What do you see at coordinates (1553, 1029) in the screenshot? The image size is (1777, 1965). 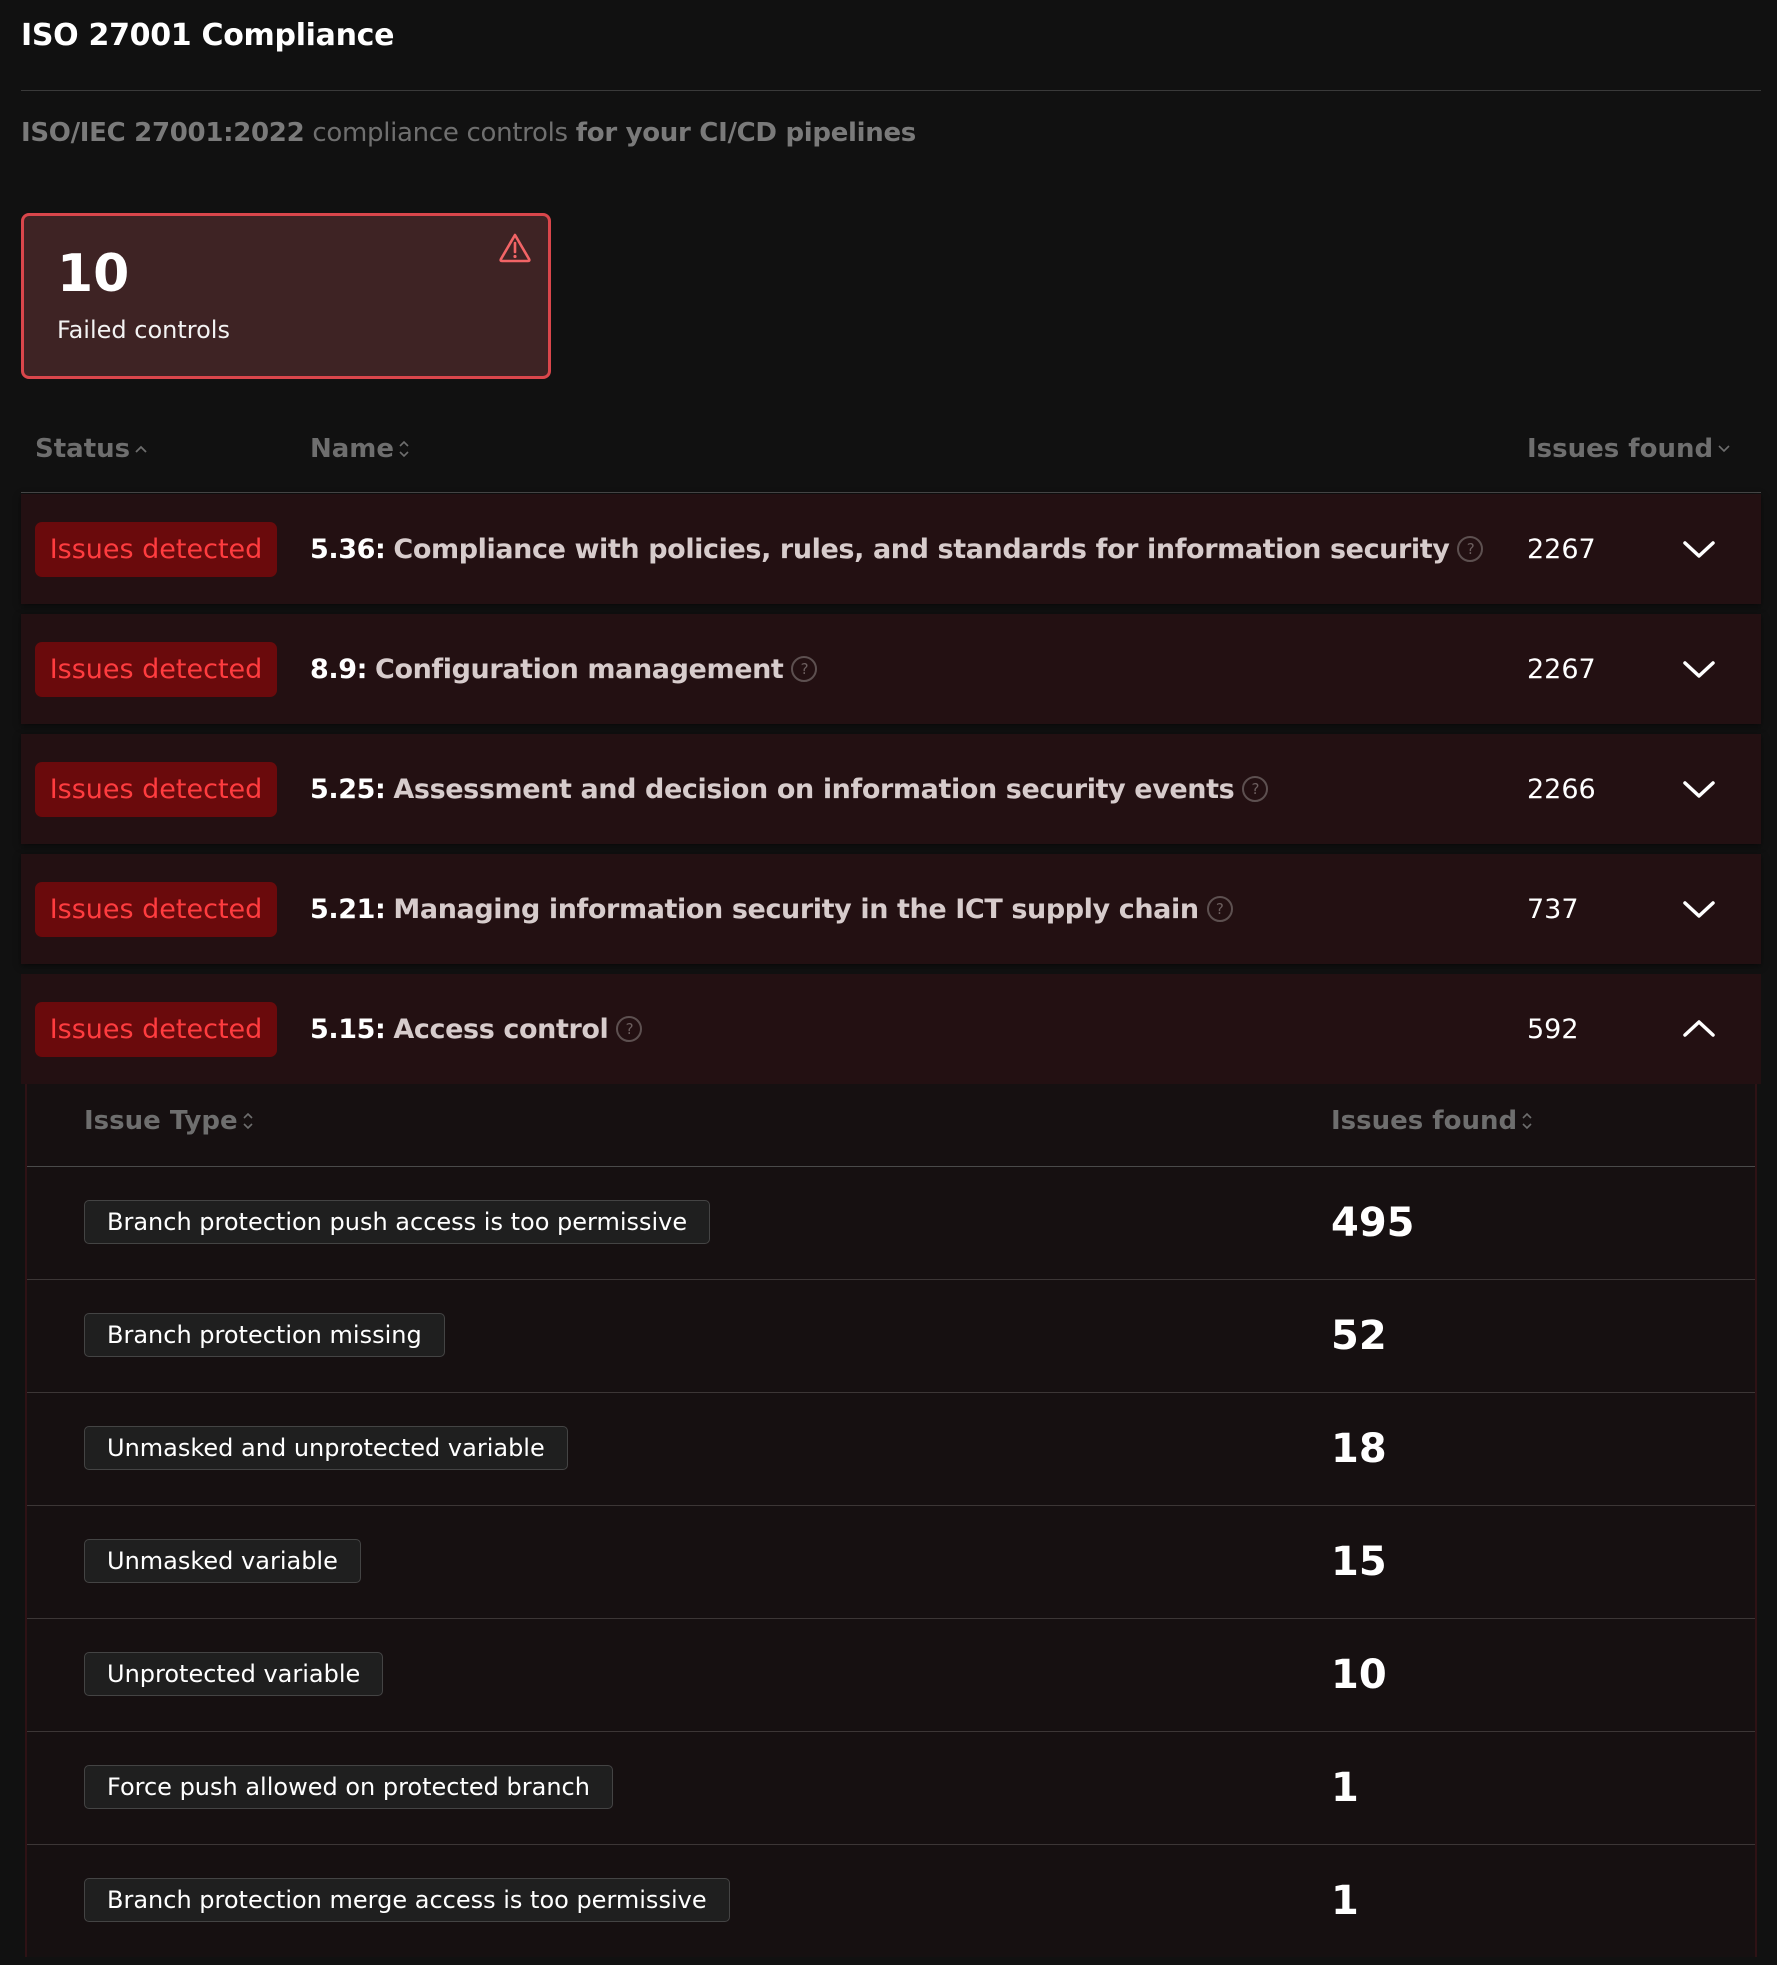 I see `issues-count: 592` at bounding box center [1553, 1029].